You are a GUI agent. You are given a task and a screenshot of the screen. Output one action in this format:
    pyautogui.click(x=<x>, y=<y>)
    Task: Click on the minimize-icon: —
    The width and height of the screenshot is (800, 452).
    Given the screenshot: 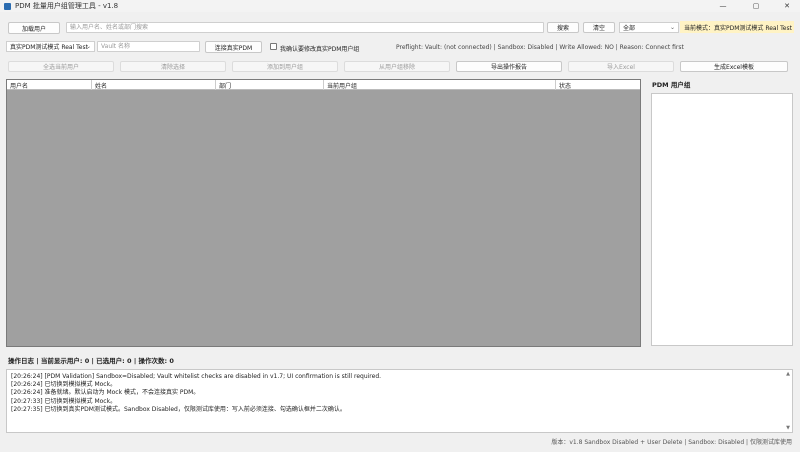 What is the action you would take?
    pyautogui.click(x=723, y=6)
    